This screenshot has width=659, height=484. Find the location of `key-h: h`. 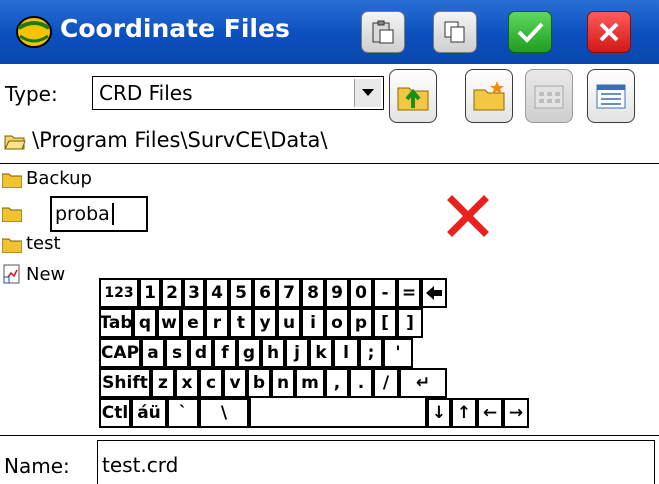

key-h: h is located at coordinates (273, 353).